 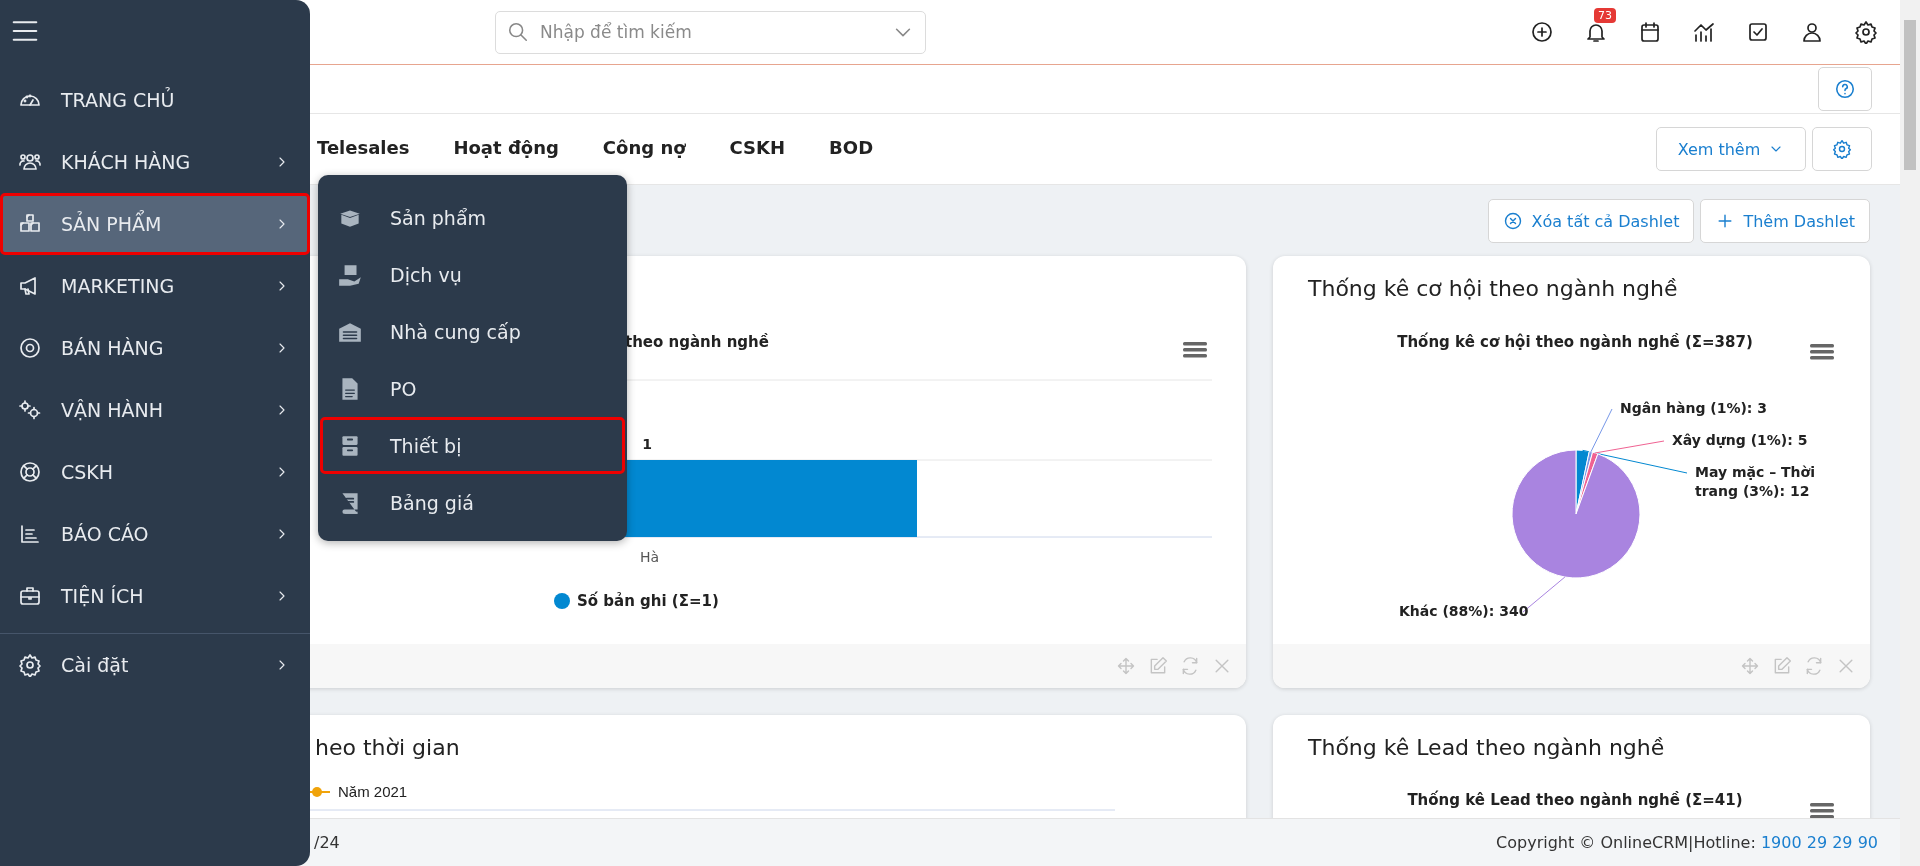 What do you see at coordinates (1575, 342) in the screenshot?
I see `chart-title: Thống kê cơ hội theo ngành nghề (Σ=387)` at bounding box center [1575, 342].